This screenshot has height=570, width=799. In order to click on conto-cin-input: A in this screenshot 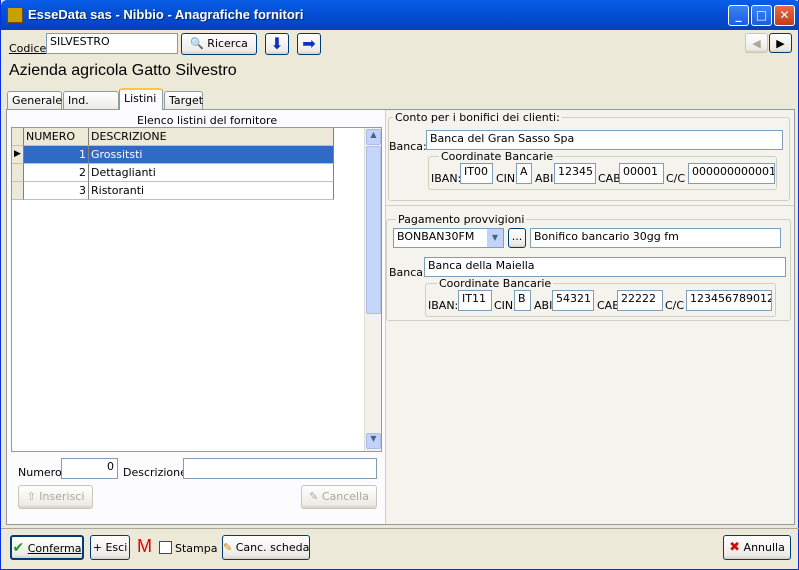, I will do `click(524, 173)`.